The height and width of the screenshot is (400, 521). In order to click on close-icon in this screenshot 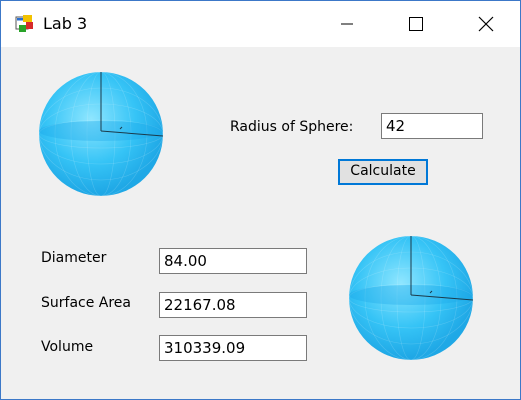, I will do `click(486, 24)`.